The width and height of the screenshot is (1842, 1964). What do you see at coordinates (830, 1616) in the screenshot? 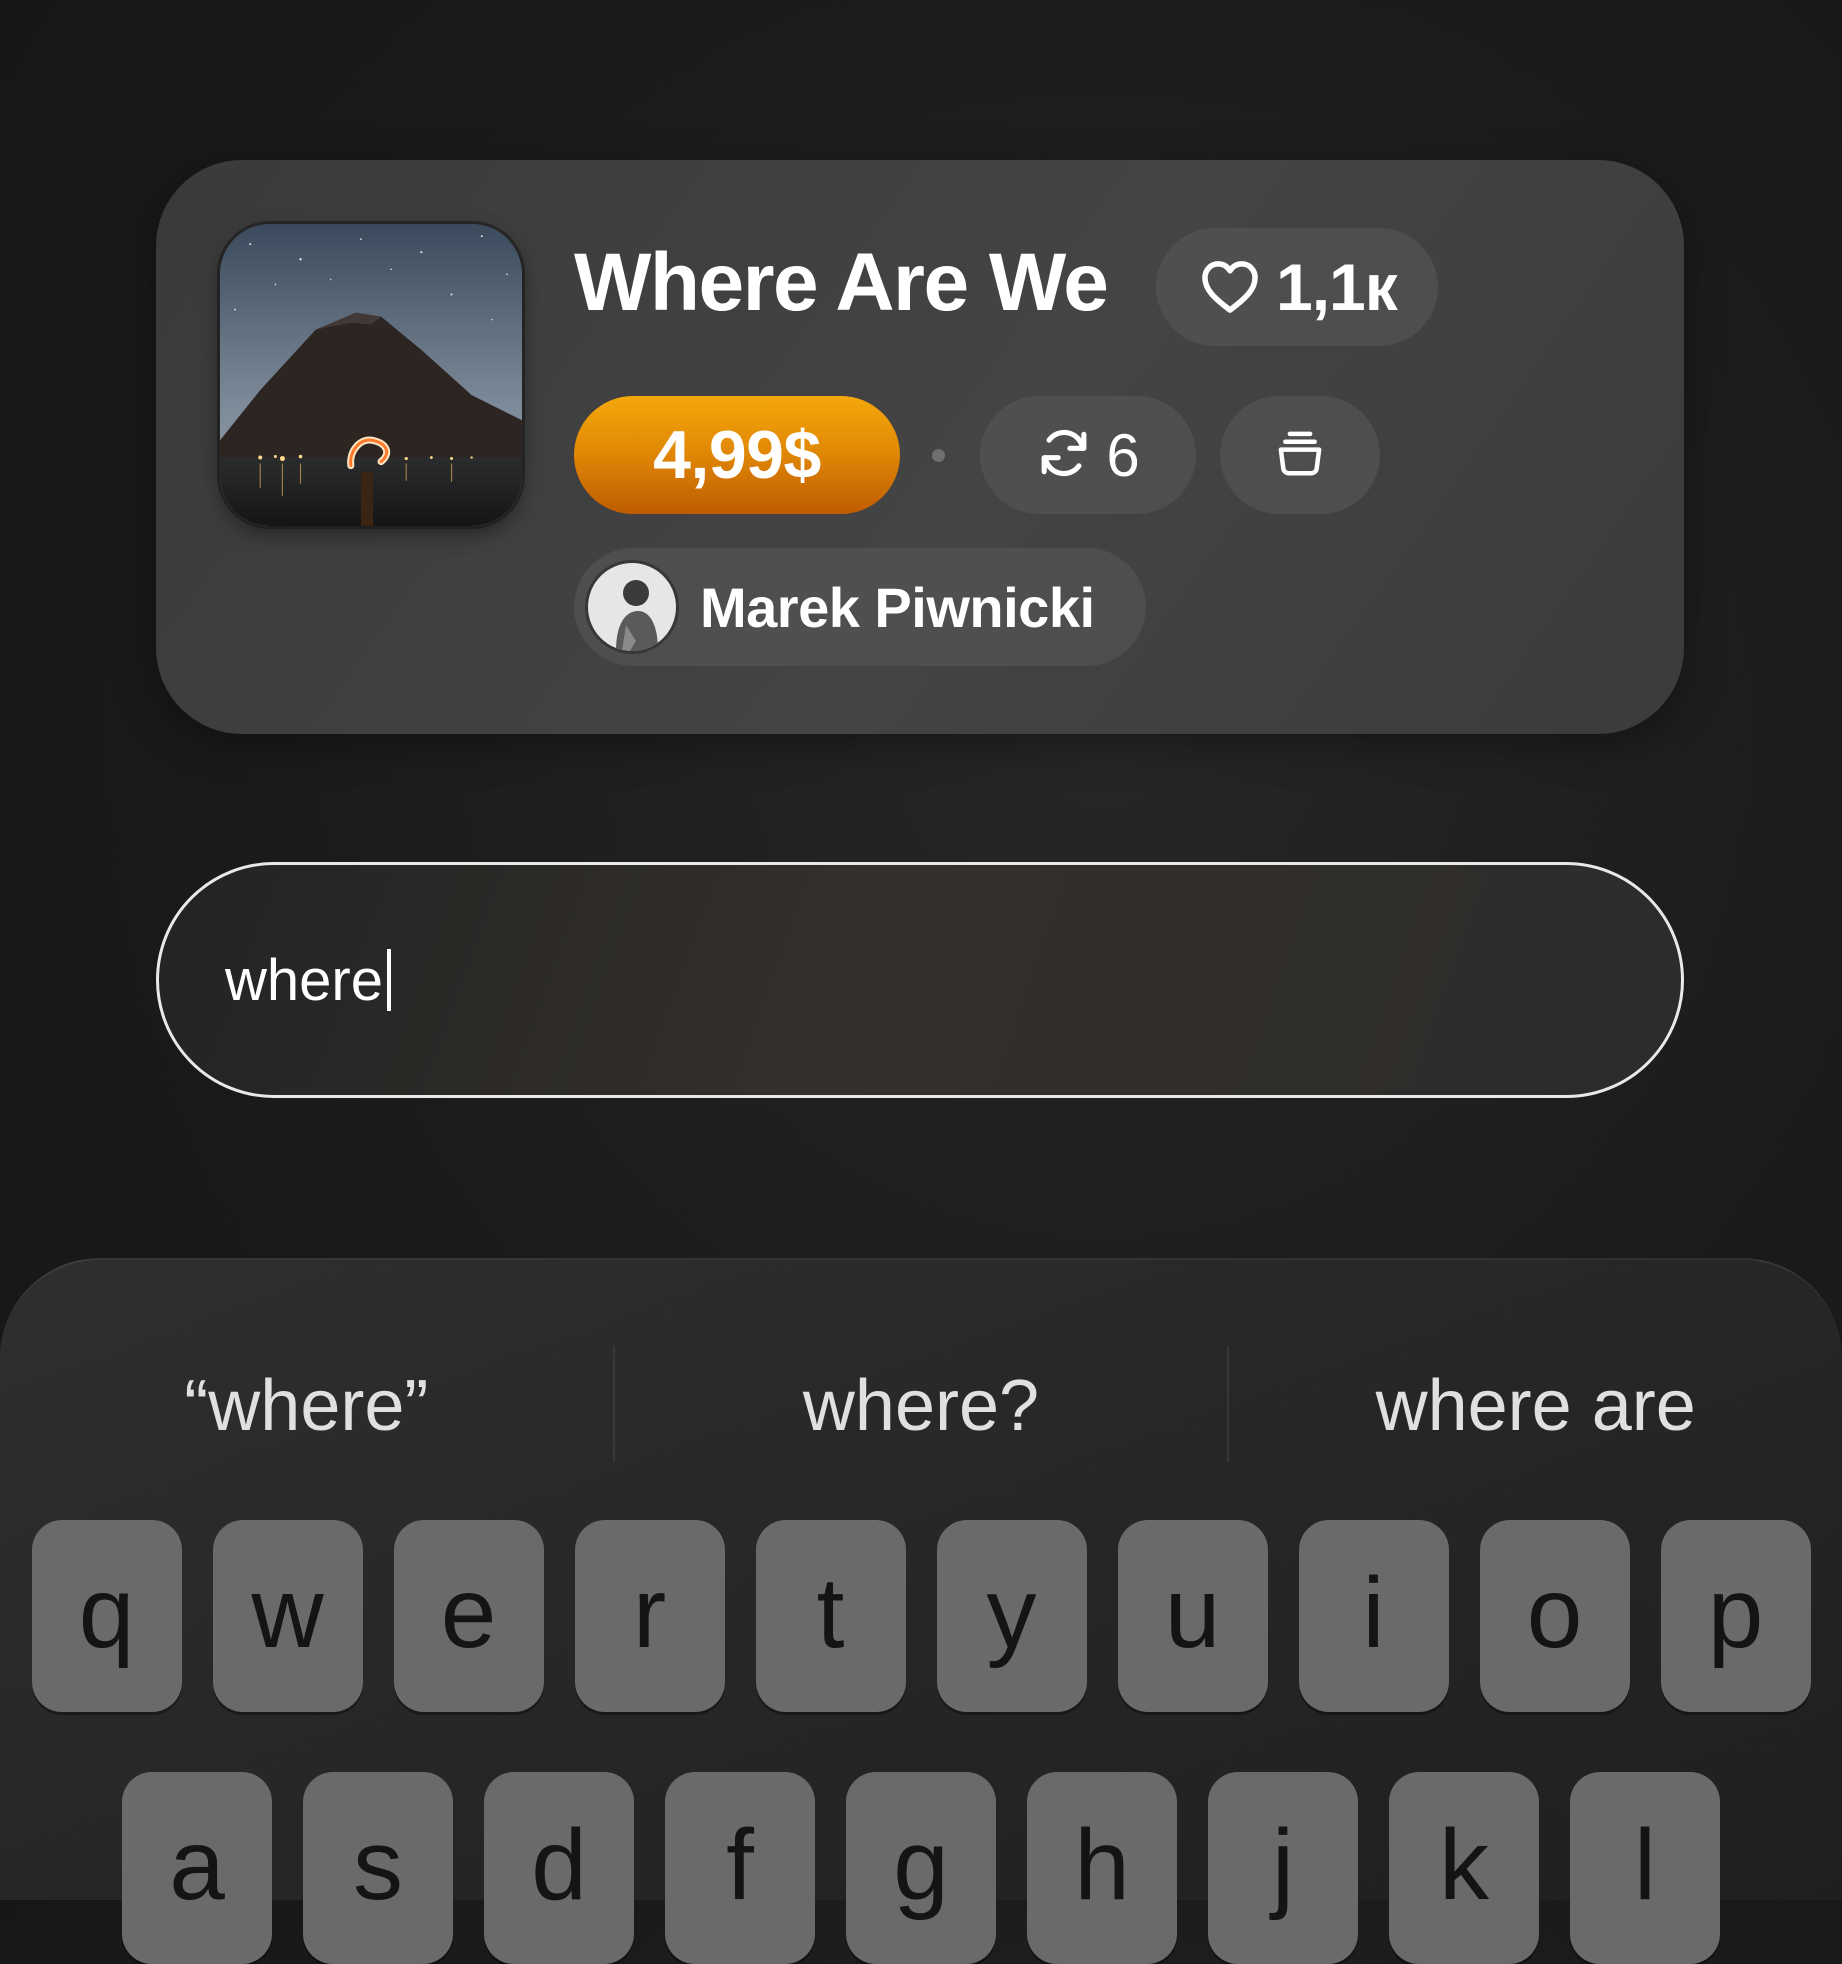
I see `key-t: t` at bounding box center [830, 1616].